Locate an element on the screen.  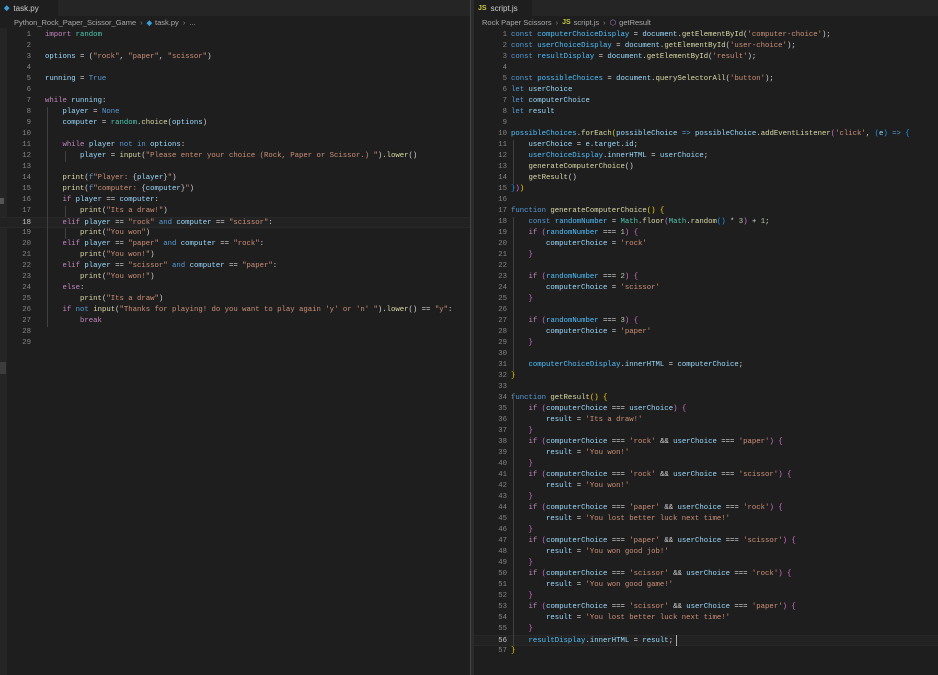
code-line: 27 if (randomNumber === 3) { is located at coordinates (706, 321).